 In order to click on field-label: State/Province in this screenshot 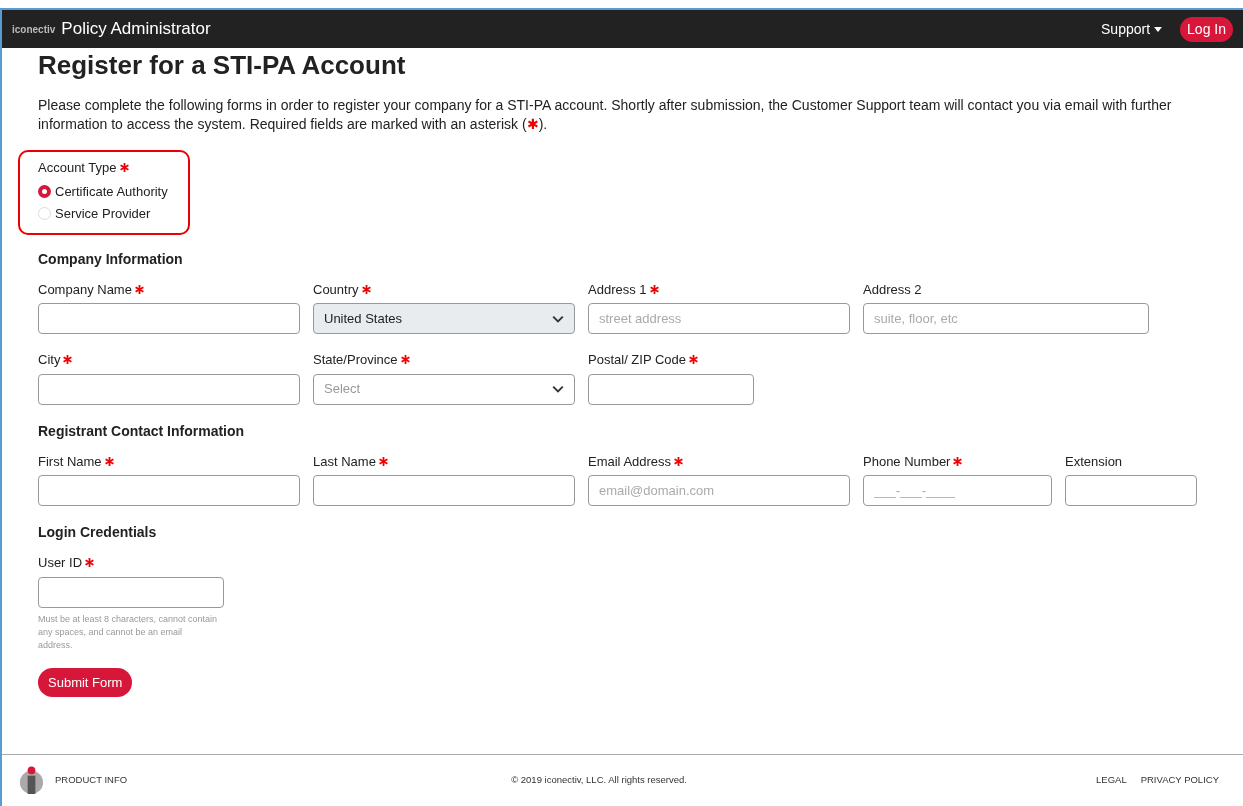, I will do `click(355, 360)`.